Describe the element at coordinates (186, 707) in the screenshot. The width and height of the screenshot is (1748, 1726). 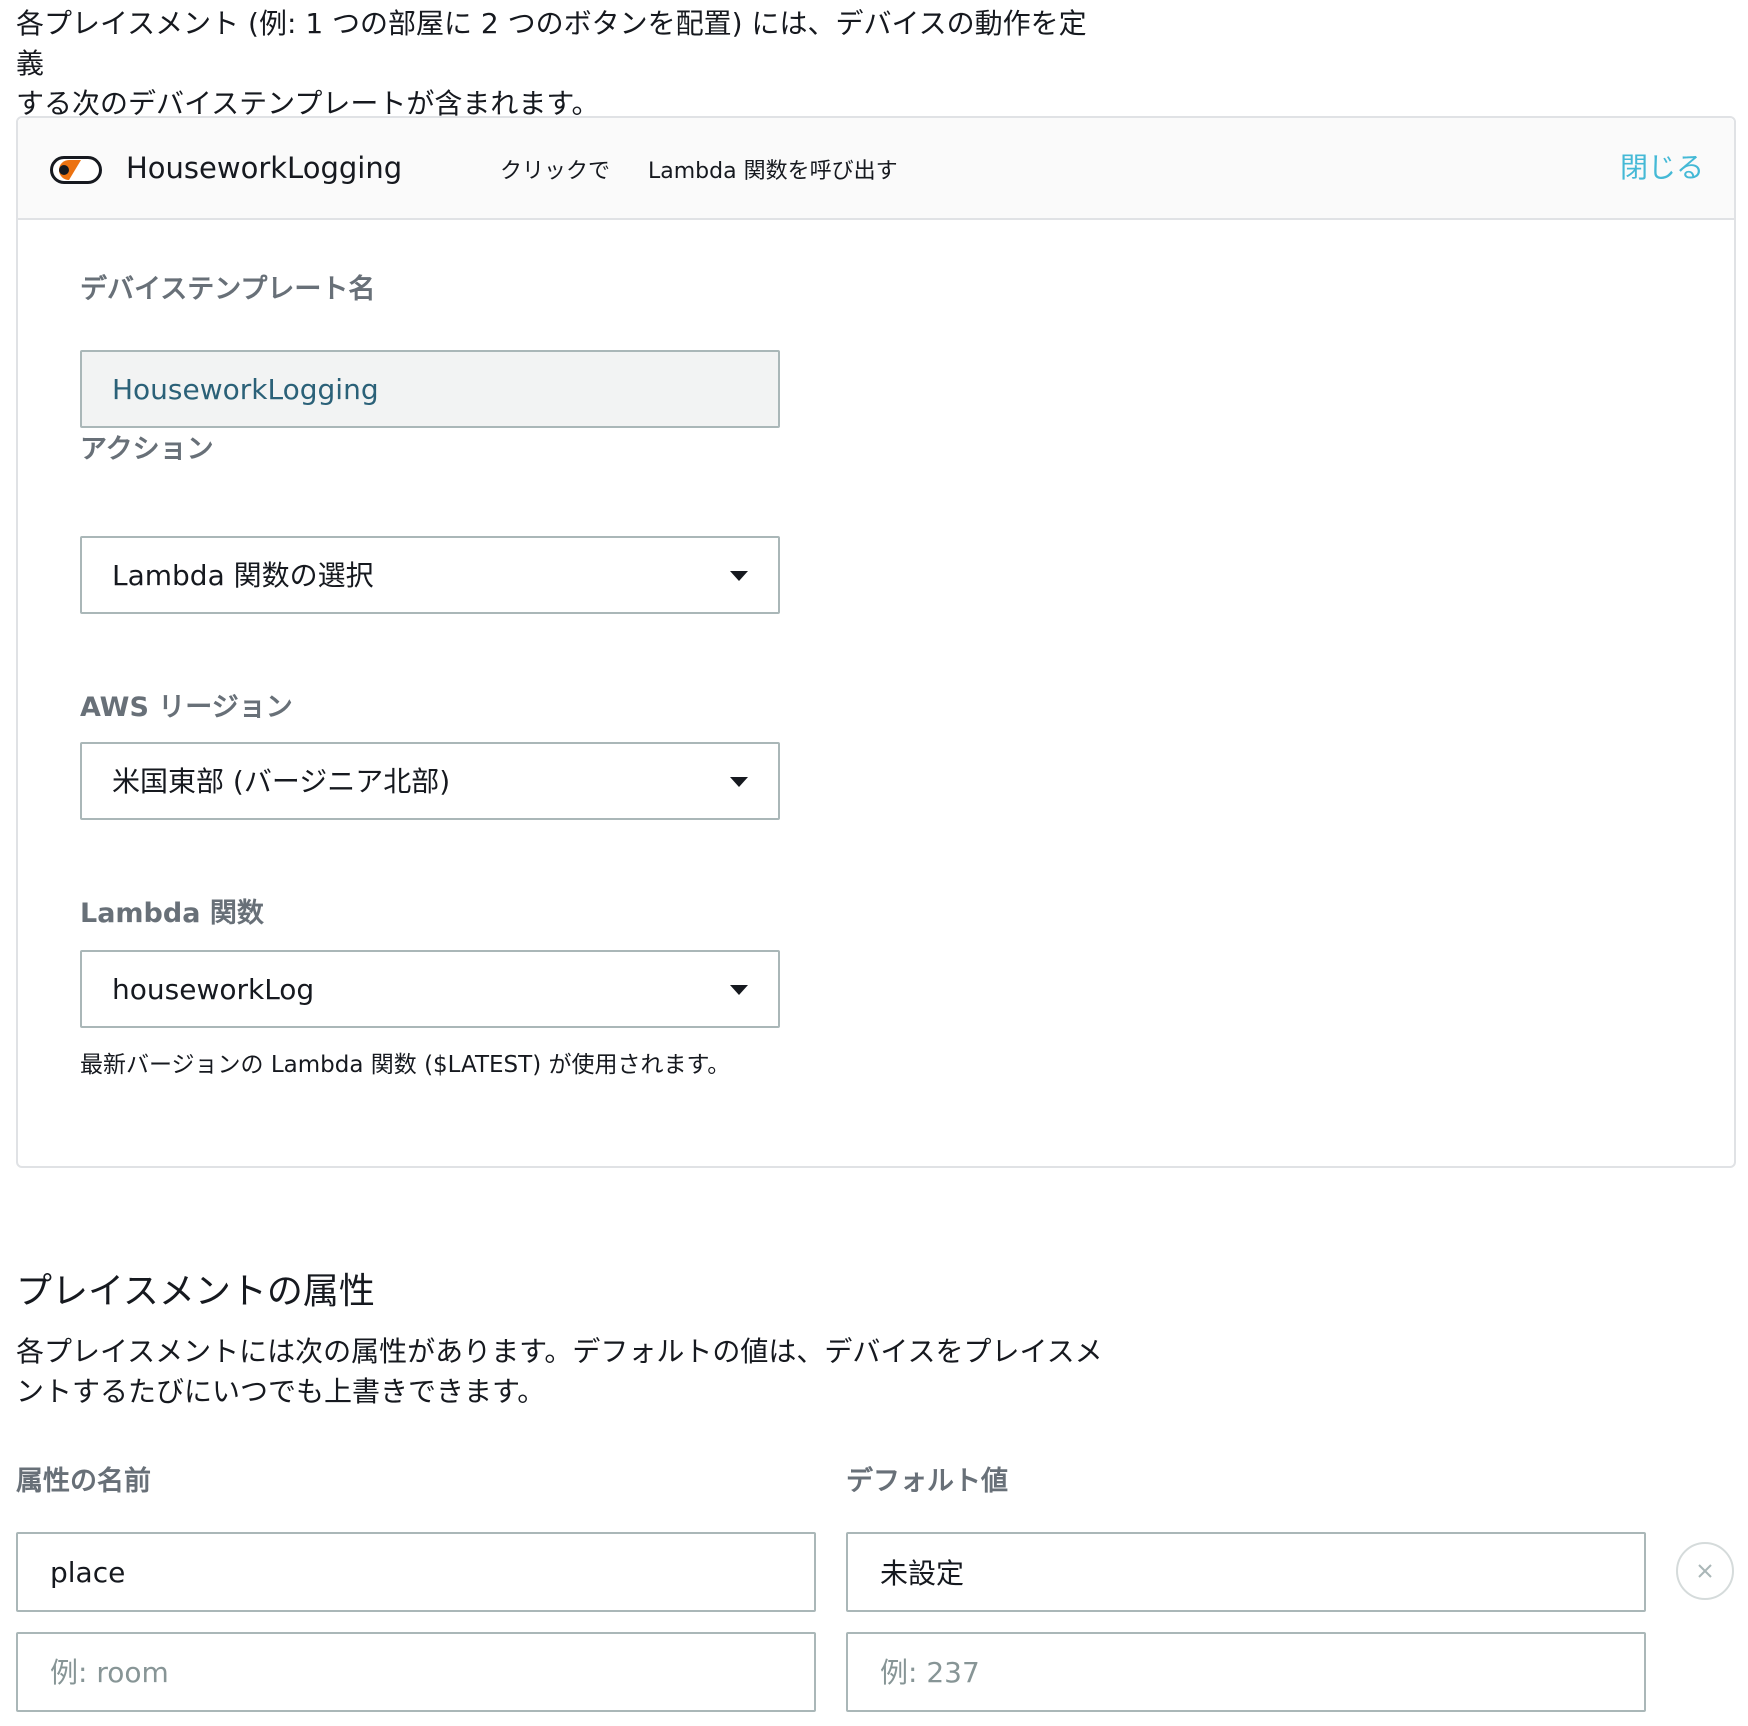
I see `region-label: AWS リージョン` at that location.